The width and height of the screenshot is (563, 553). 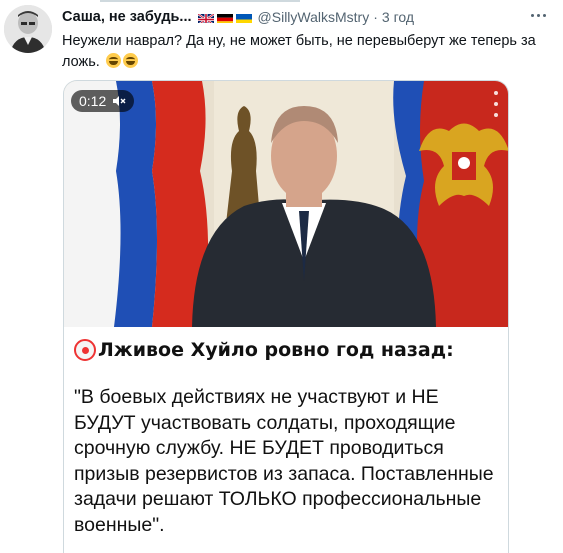 What do you see at coordinates (205, 17) in the screenshot?
I see `uk-flag-icon` at bounding box center [205, 17].